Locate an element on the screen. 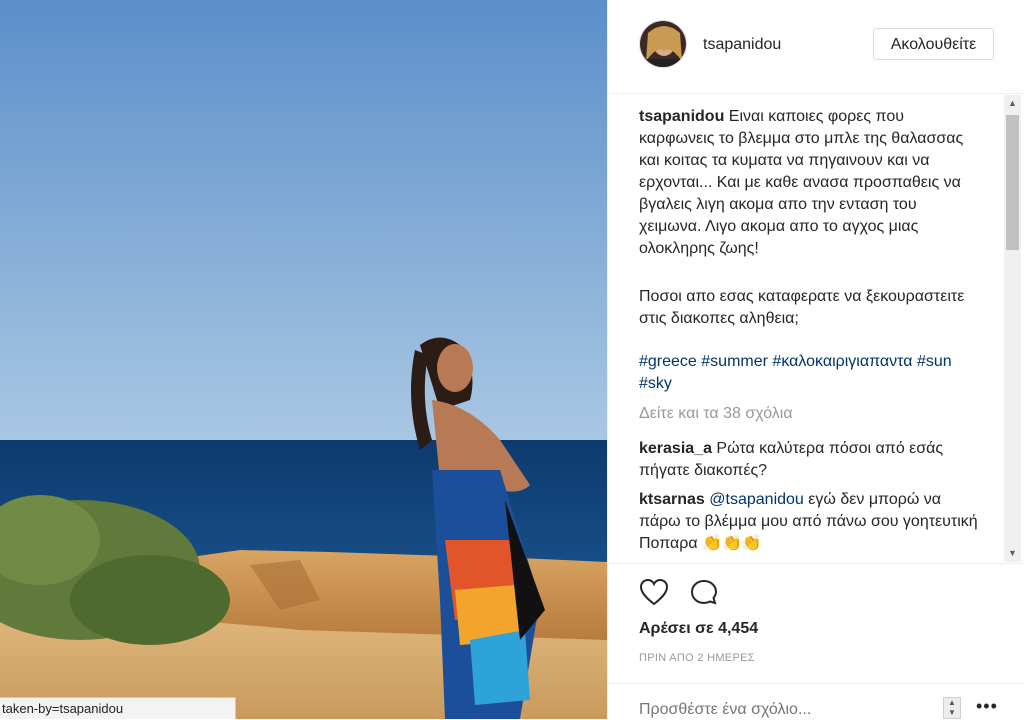 The width and height of the screenshot is (1024, 720). hashtag-link: #sky is located at coordinates (655, 383).